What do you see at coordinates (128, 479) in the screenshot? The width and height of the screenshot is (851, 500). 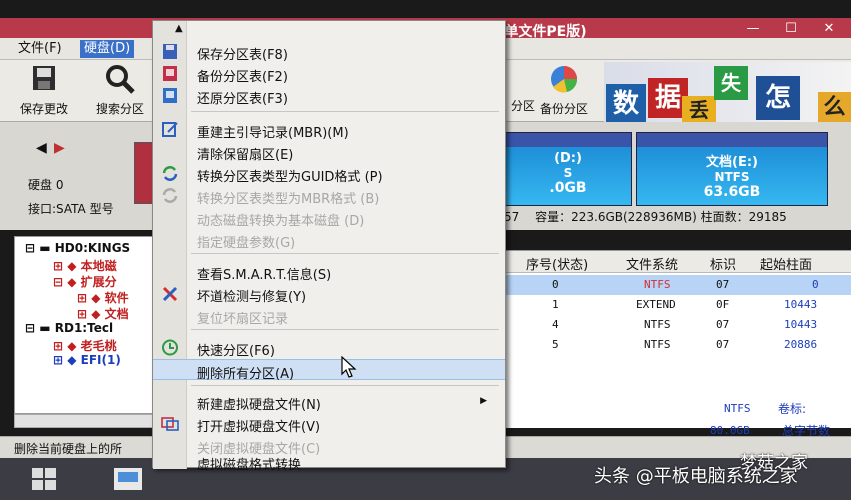 I see `app-taskbar-icon` at bounding box center [128, 479].